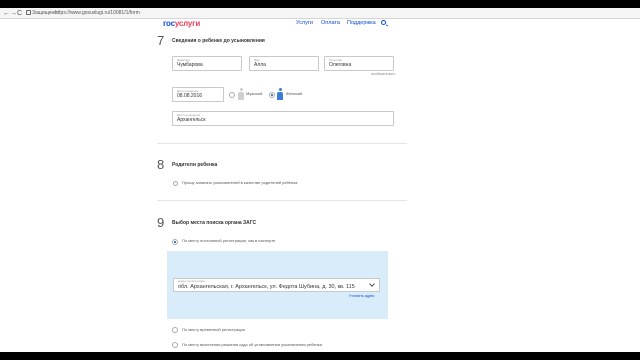  Describe the element at coordinates (294, 93) in the screenshot. I see `gender-female-label: Женский` at that location.